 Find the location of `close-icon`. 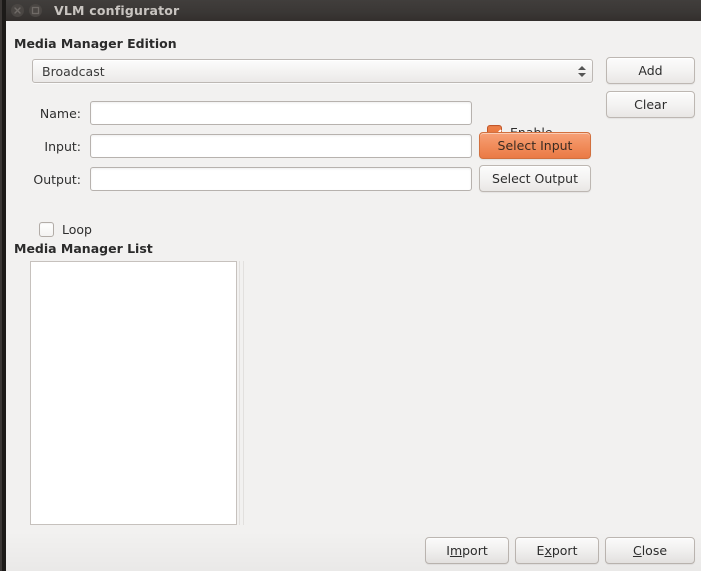

close-icon is located at coordinates (17, 10).